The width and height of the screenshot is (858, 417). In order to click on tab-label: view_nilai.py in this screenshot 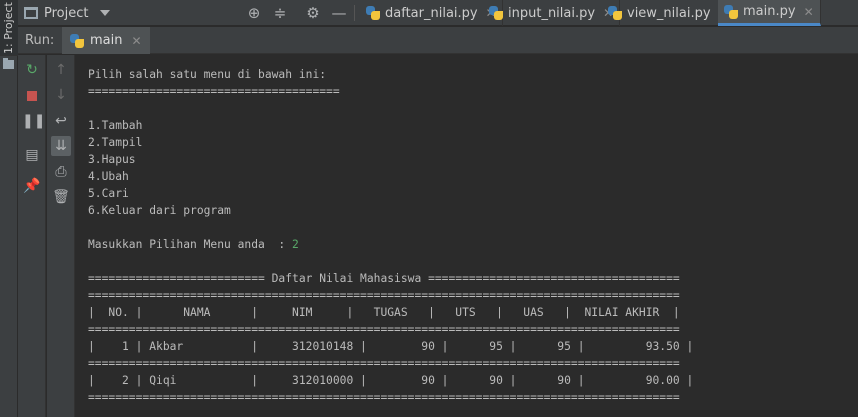, I will do `click(669, 13)`.